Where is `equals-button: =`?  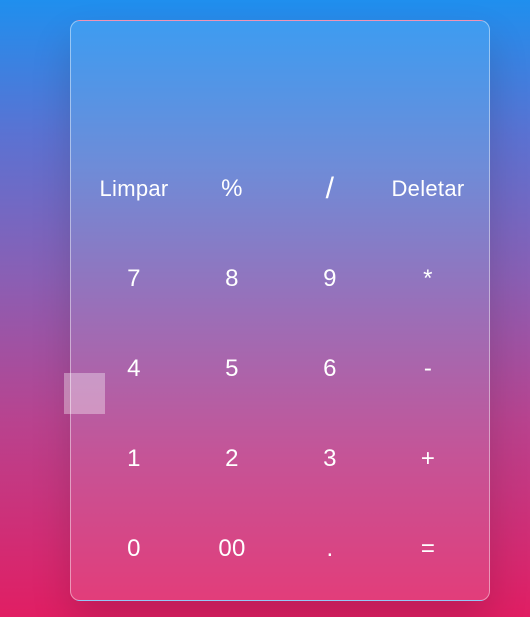
equals-button: = is located at coordinates (428, 549).